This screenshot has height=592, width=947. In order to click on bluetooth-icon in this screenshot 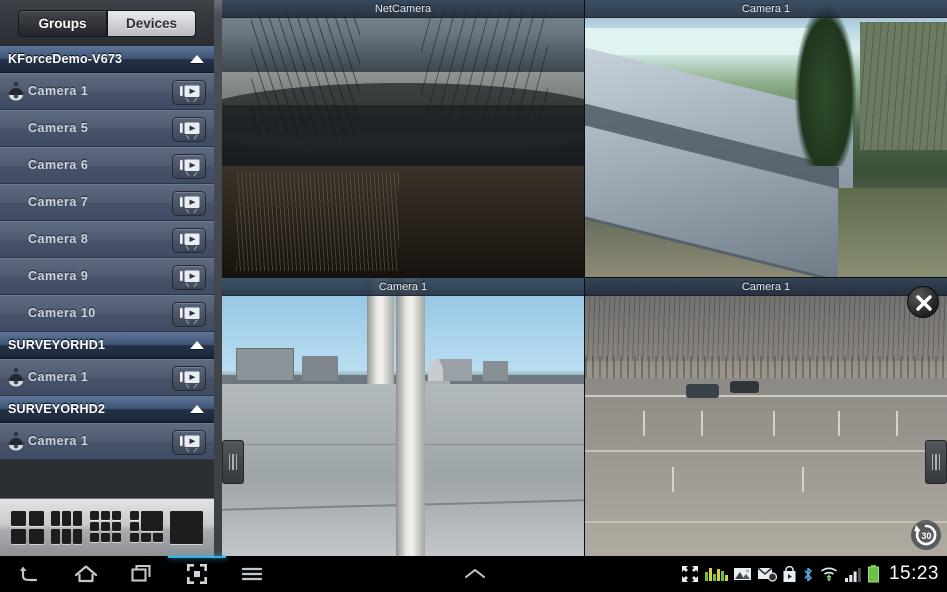, I will do `click(808, 574)`.